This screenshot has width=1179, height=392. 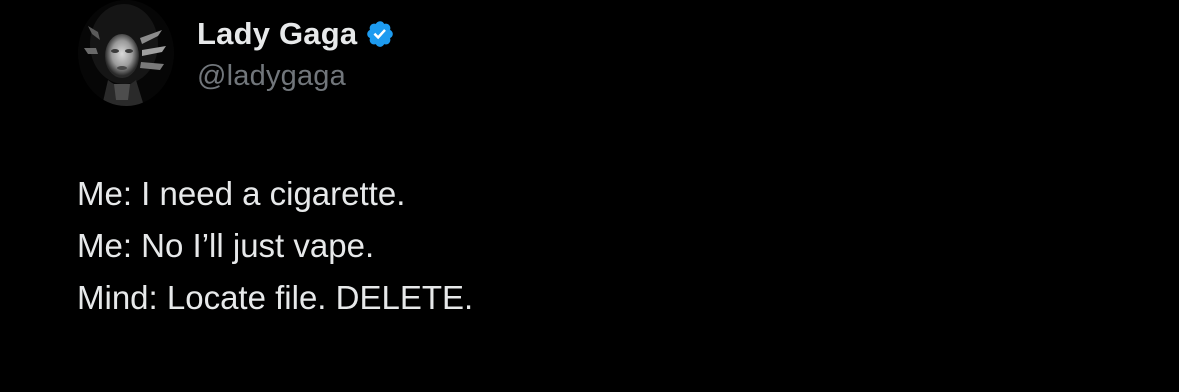 I want to click on tweet-text-line: Me: I need a cigarette., so click(x=241, y=193).